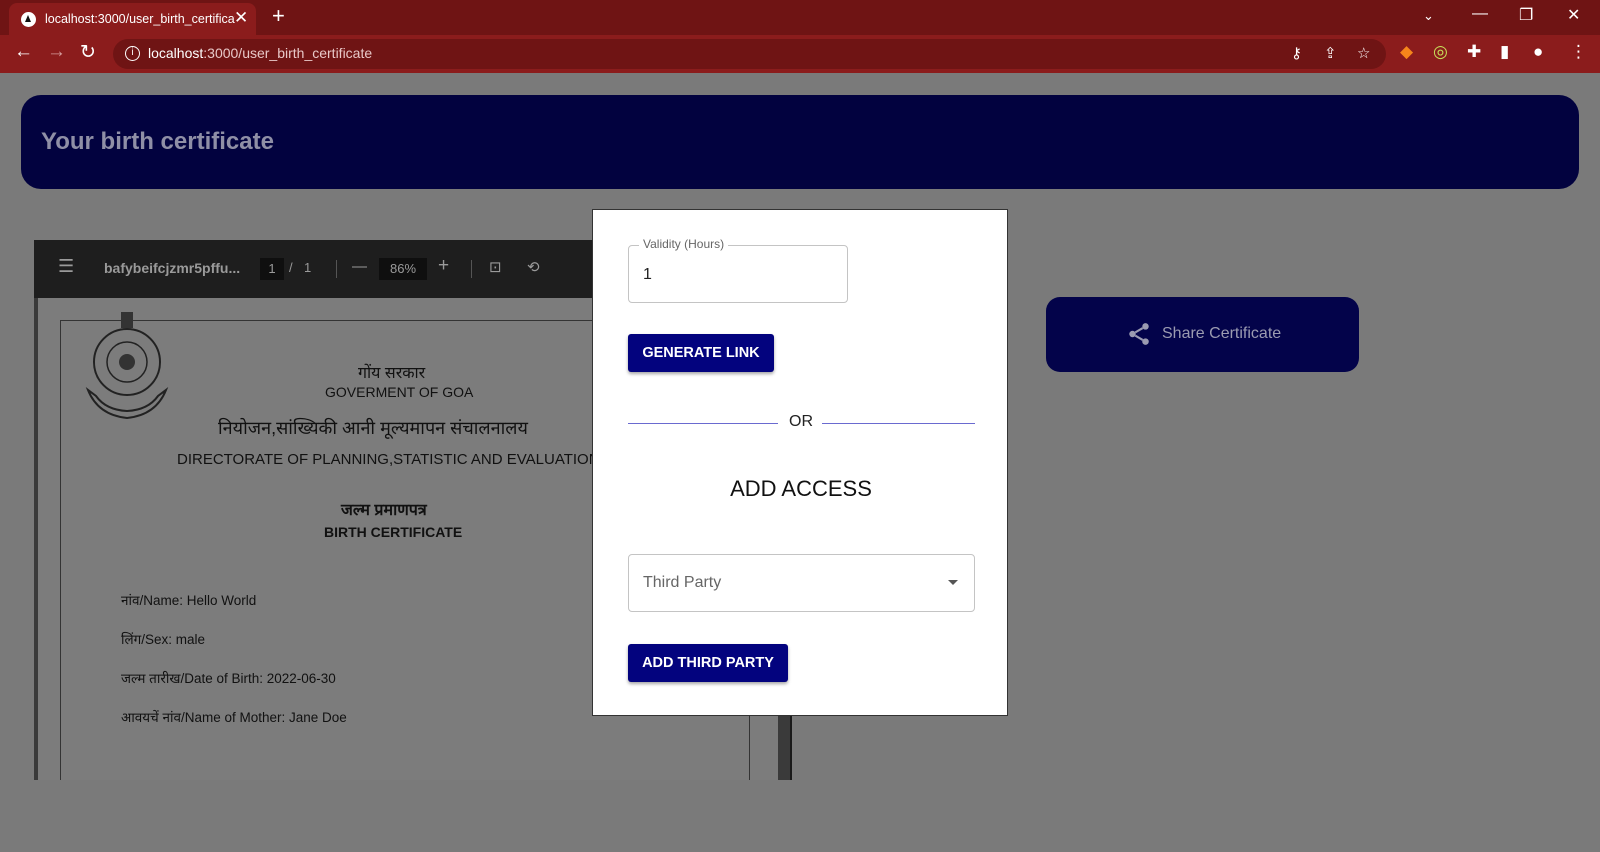 This screenshot has height=852, width=1600. What do you see at coordinates (800, 142) in the screenshot?
I see `page-header: Your birth certificate` at bounding box center [800, 142].